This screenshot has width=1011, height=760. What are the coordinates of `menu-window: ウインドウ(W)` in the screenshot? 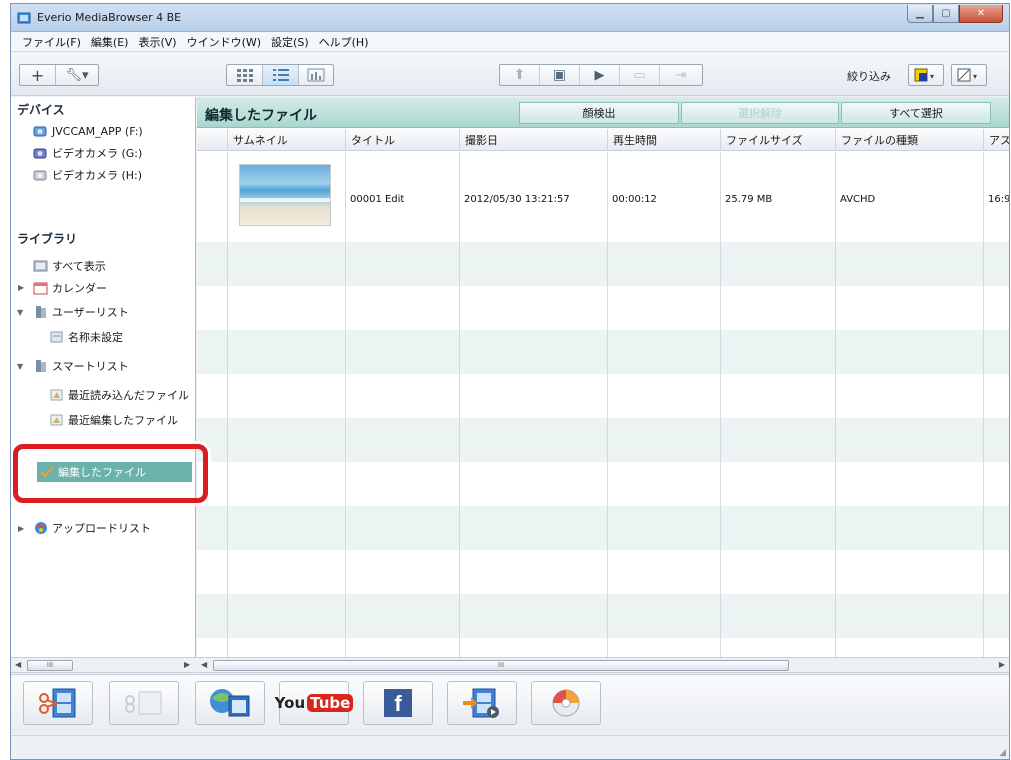 It's located at (224, 42).